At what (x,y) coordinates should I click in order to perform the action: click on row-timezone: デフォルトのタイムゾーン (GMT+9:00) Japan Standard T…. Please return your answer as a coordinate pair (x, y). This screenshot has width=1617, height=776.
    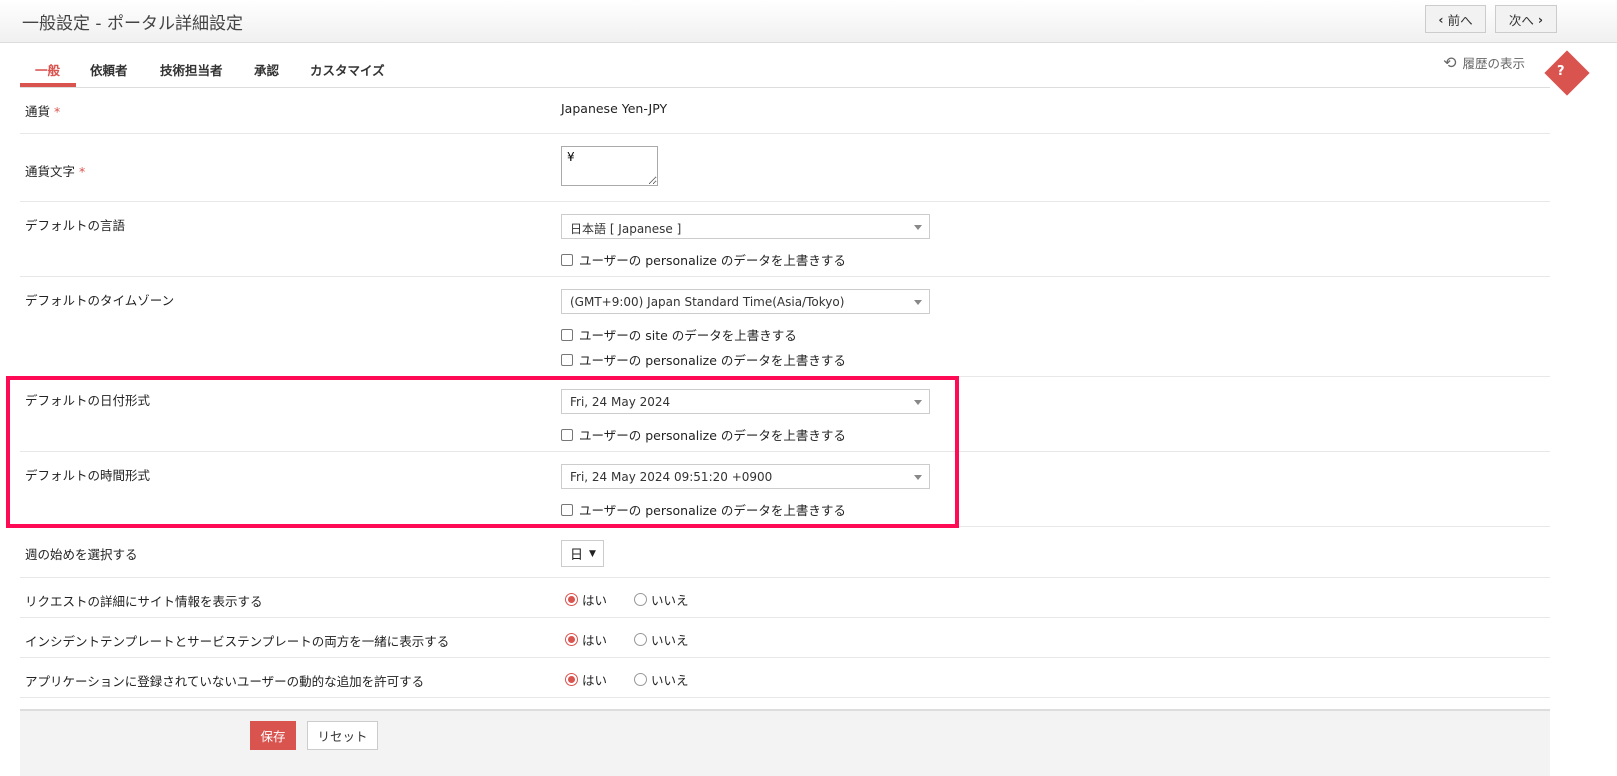
    Looking at the image, I should click on (785, 327).